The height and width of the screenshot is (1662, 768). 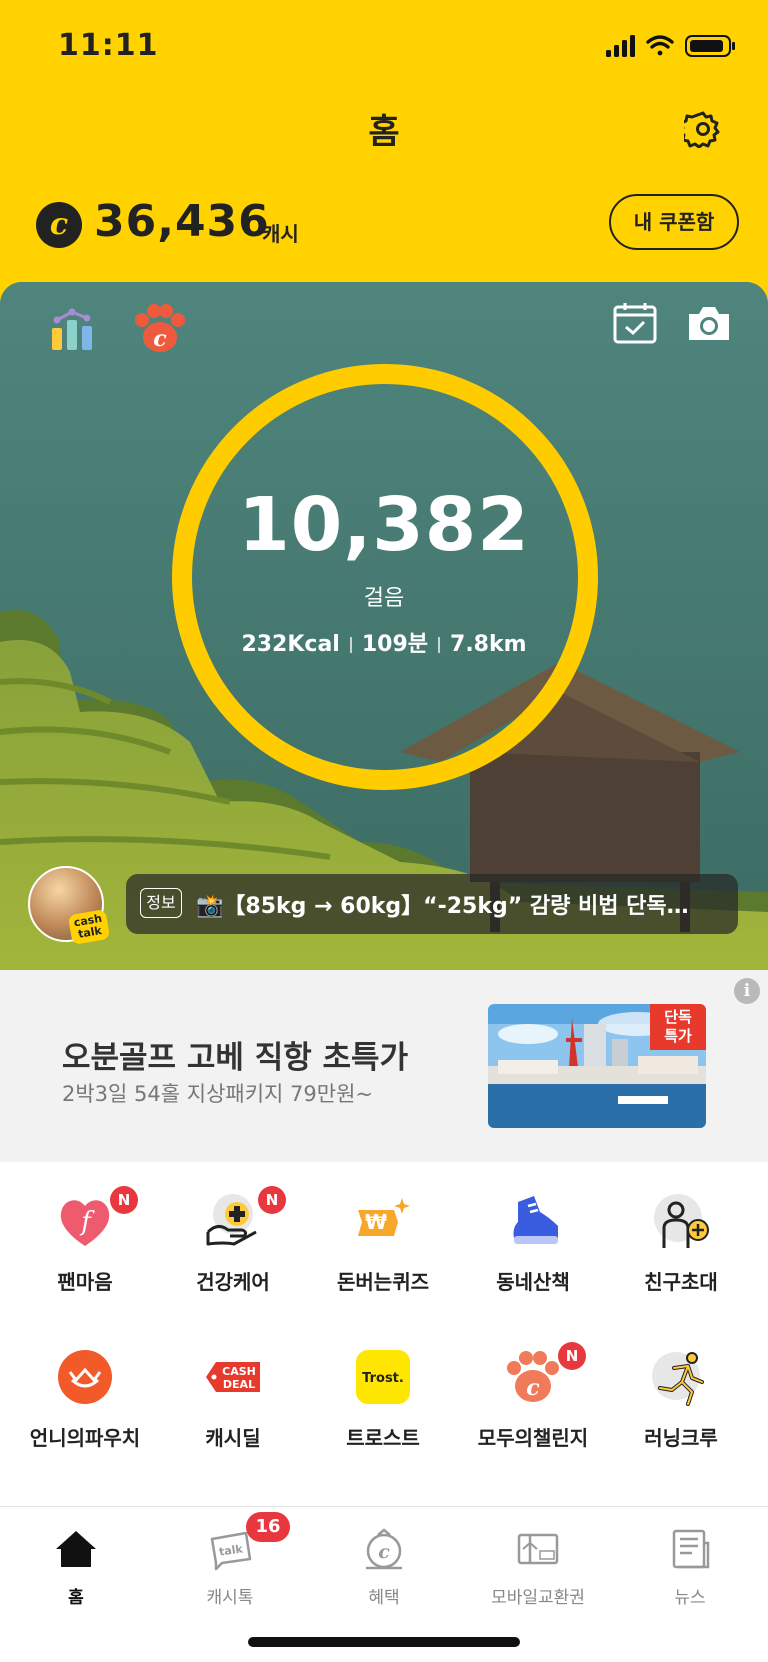 I want to click on menu-item-label: 돈버는퀴즈, so click(x=383, y=1282).